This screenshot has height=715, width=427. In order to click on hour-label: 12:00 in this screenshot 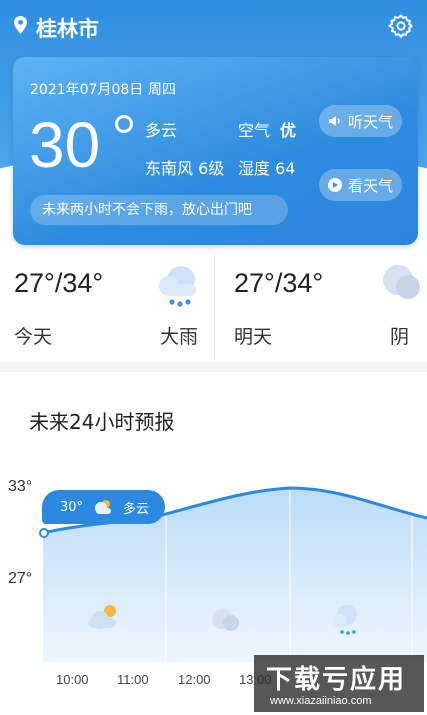, I will do `click(194, 679)`.